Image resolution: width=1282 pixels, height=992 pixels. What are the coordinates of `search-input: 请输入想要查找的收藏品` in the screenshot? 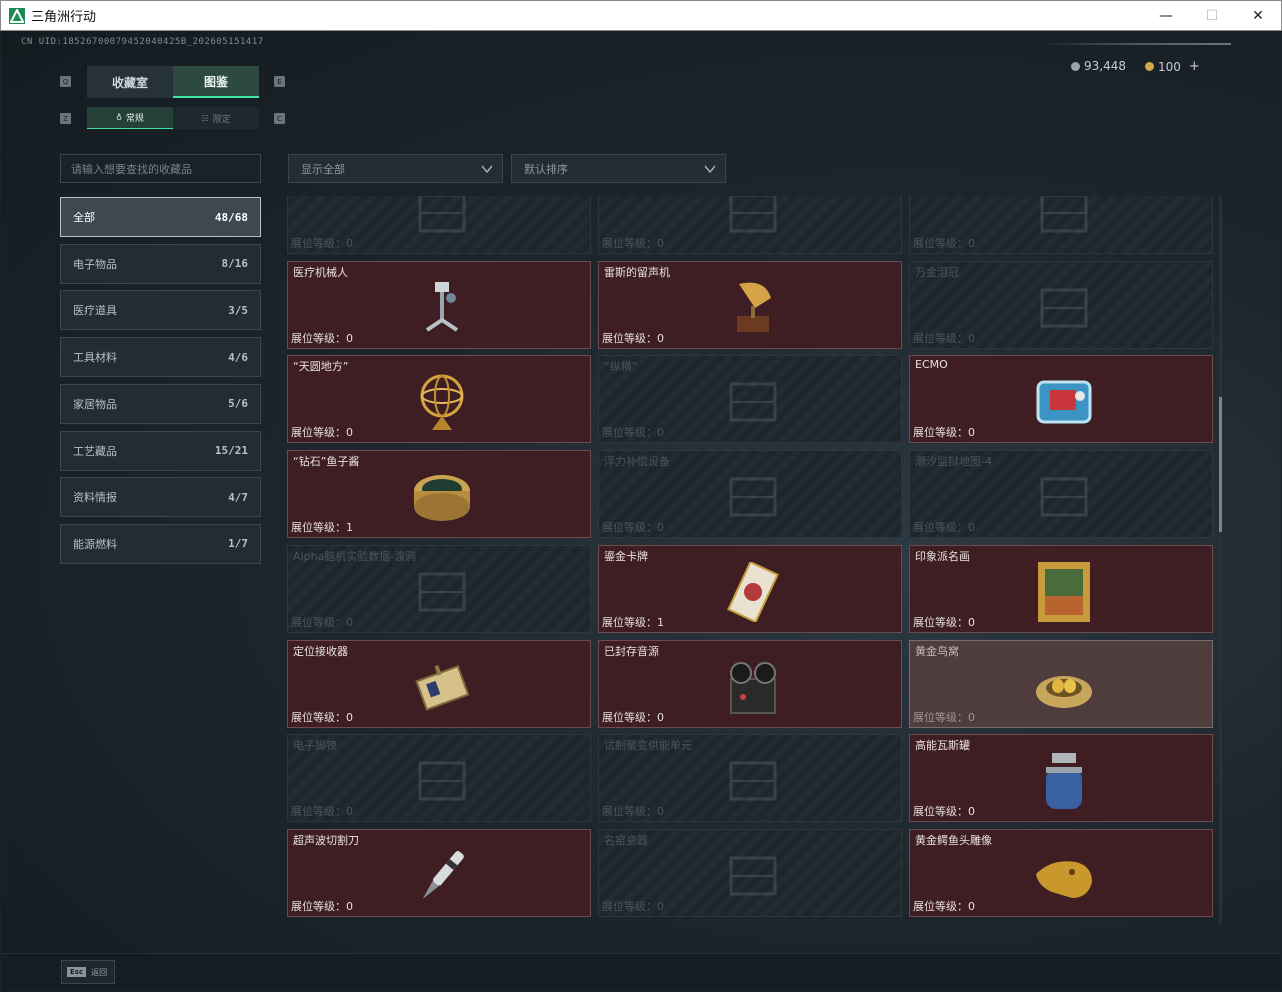 It's located at (160, 168).